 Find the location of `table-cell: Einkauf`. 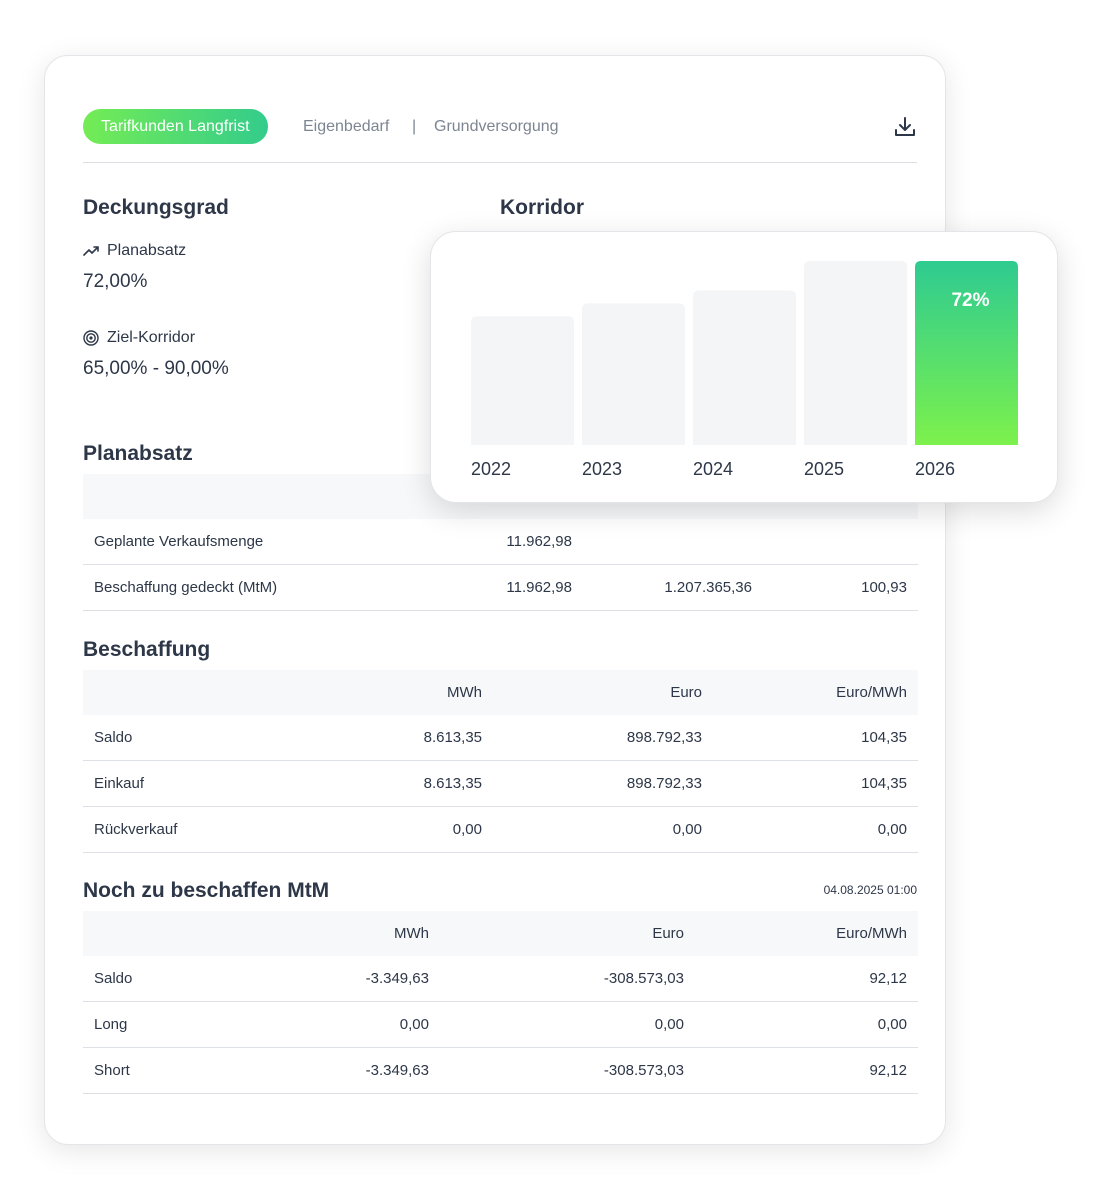

table-cell: Einkauf is located at coordinates (168, 783).